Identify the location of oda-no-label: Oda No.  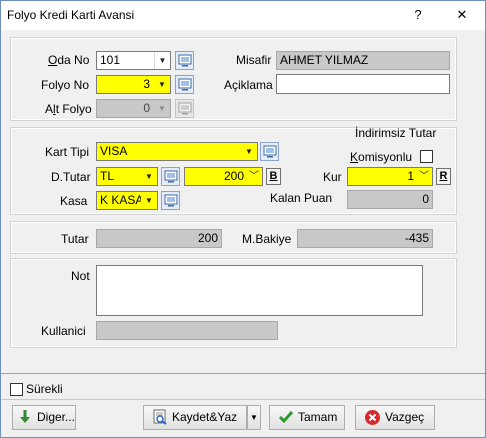
(69, 60).